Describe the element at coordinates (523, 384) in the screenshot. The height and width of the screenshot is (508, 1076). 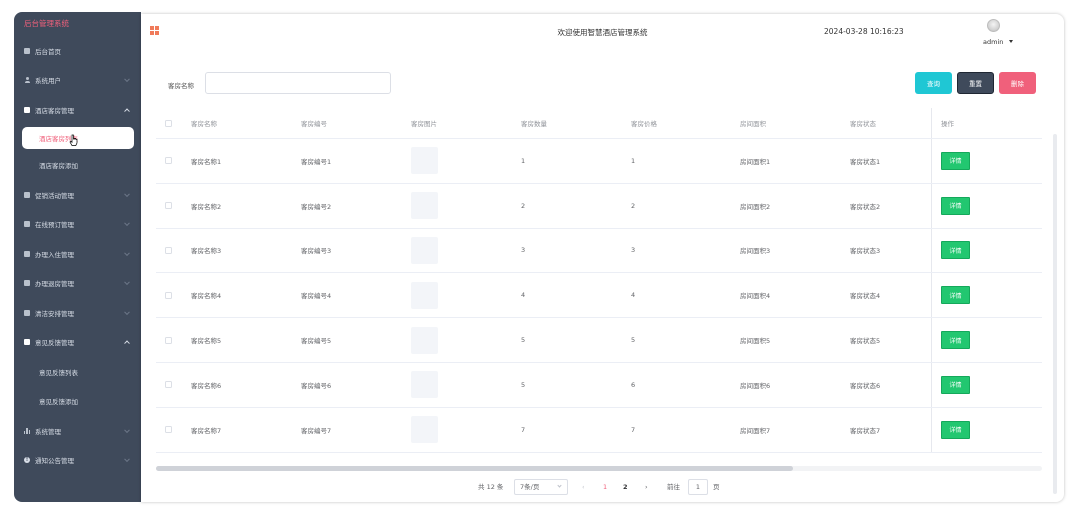
I see `cell-qty: 5` at that location.